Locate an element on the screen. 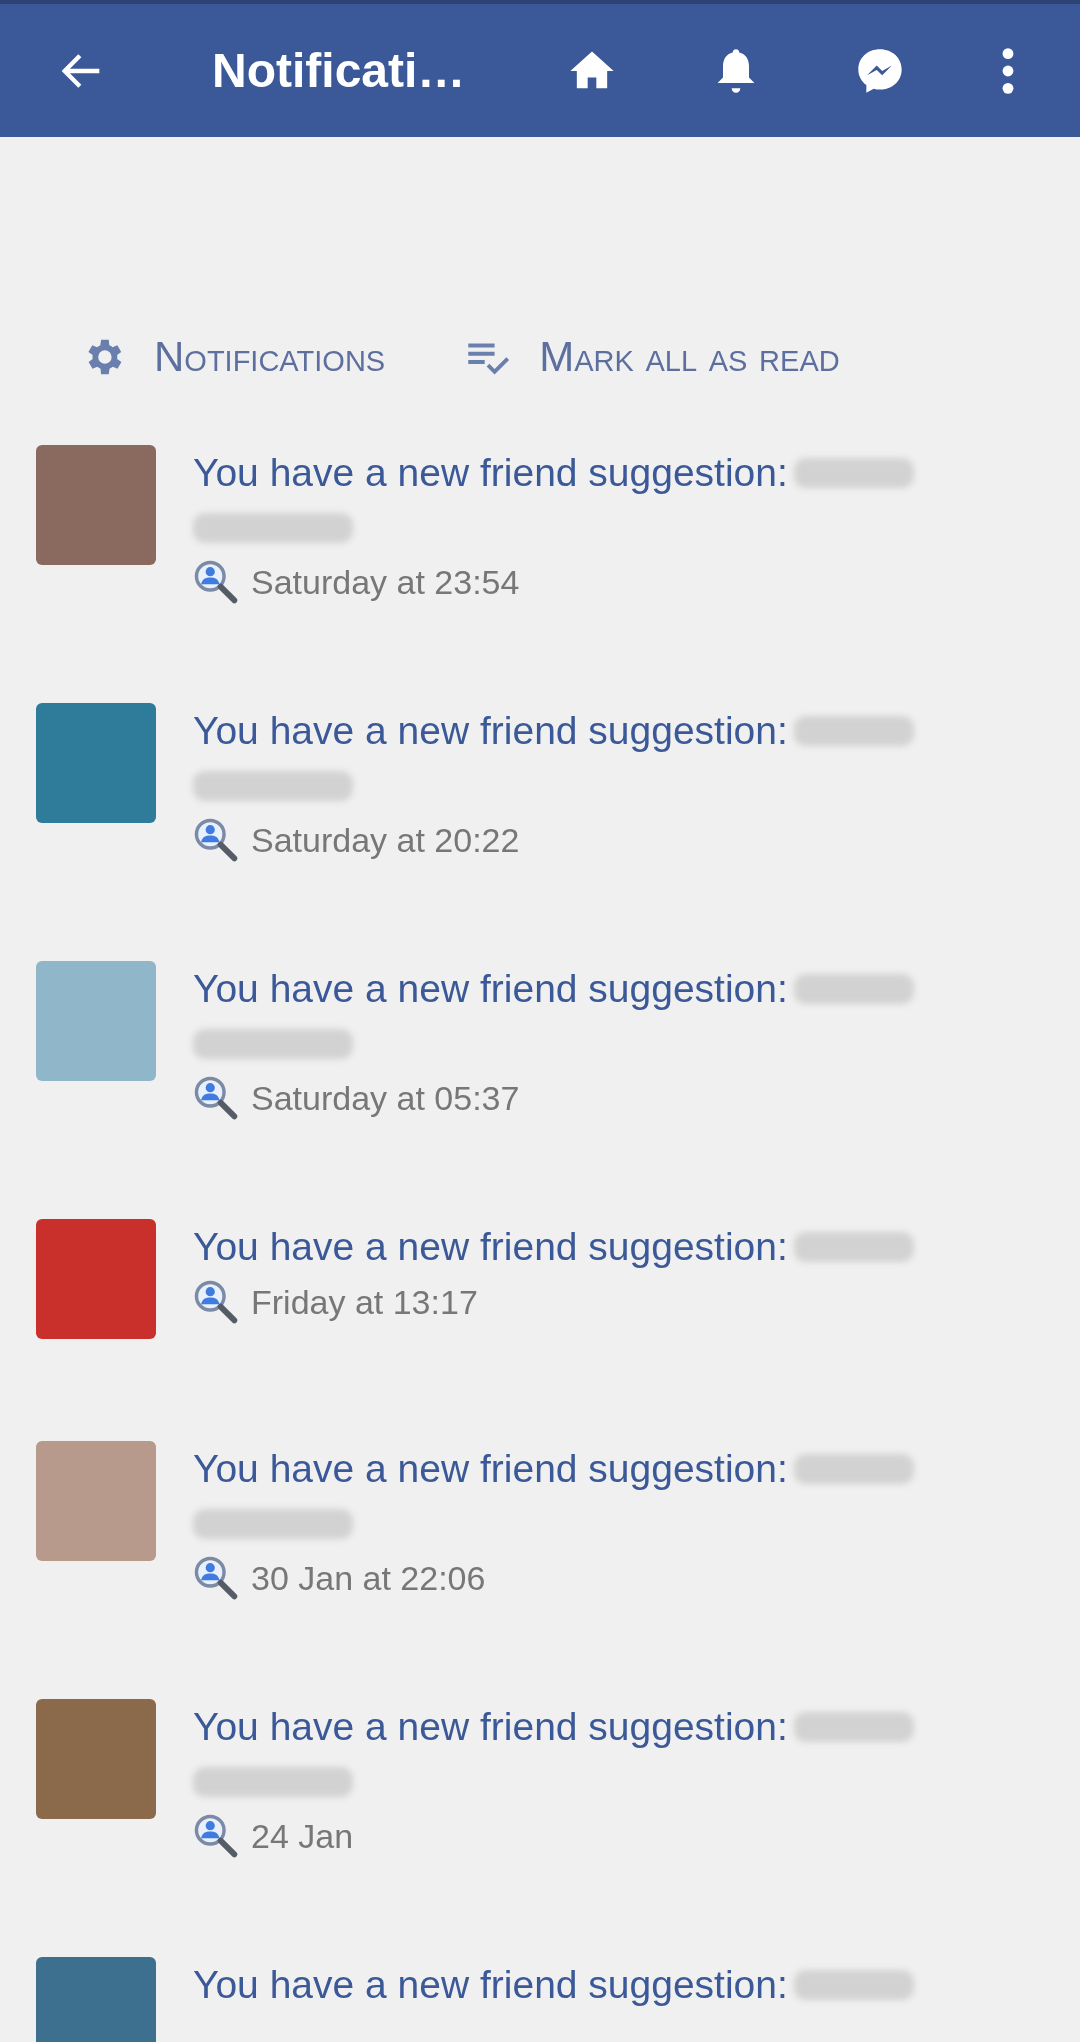 Image resolution: width=1080 pixels, height=2042 pixels. notification-time: 30 Jan at 22:06 is located at coordinates (368, 1578).